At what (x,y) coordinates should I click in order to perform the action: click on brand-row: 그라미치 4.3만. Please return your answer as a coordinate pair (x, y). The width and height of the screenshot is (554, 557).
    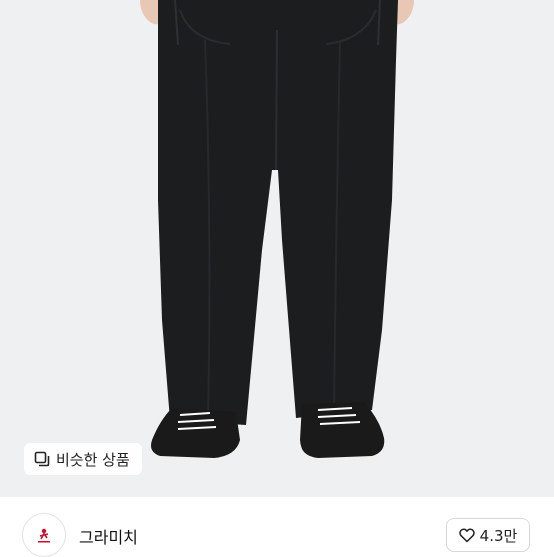
    Looking at the image, I should click on (277, 527).